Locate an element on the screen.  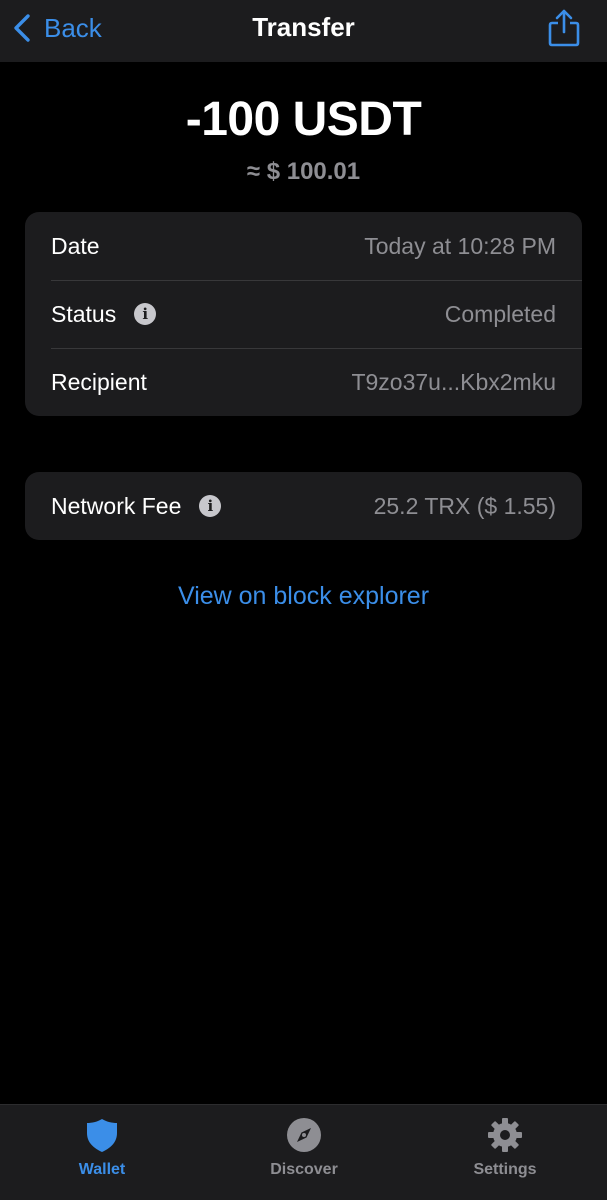
tab-settings: Settings is located at coordinates (505, 1152).